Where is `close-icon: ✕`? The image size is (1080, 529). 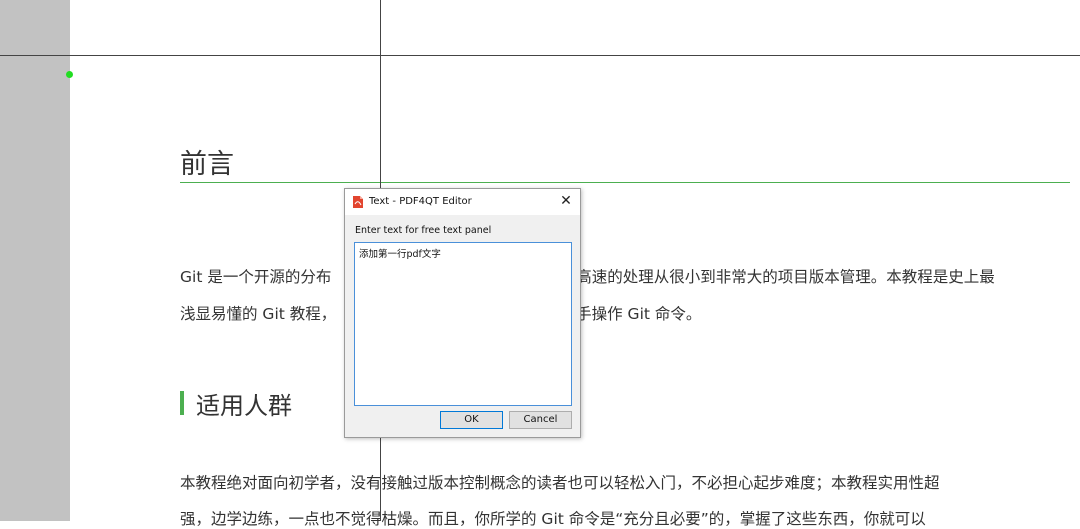 close-icon: ✕ is located at coordinates (566, 201).